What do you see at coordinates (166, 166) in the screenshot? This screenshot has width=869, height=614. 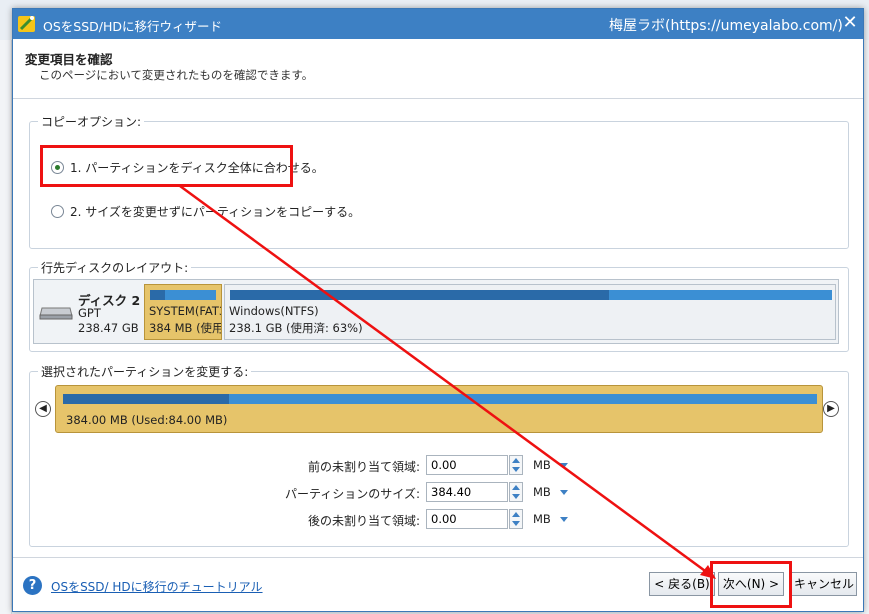 I see `annotation-highlight-option` at bounding box center [166, 166].